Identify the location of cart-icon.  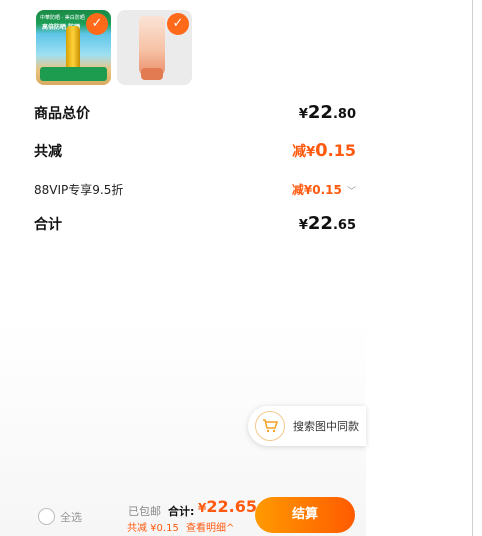
(270, 426).